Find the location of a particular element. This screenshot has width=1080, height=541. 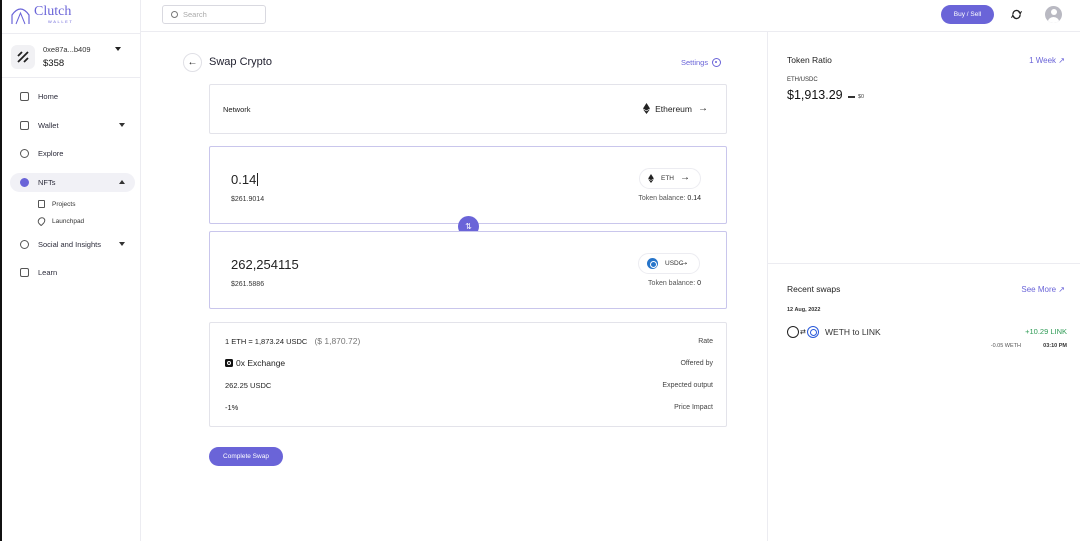

swap-description: WETH to LINK is located at coordinates (853, 332).